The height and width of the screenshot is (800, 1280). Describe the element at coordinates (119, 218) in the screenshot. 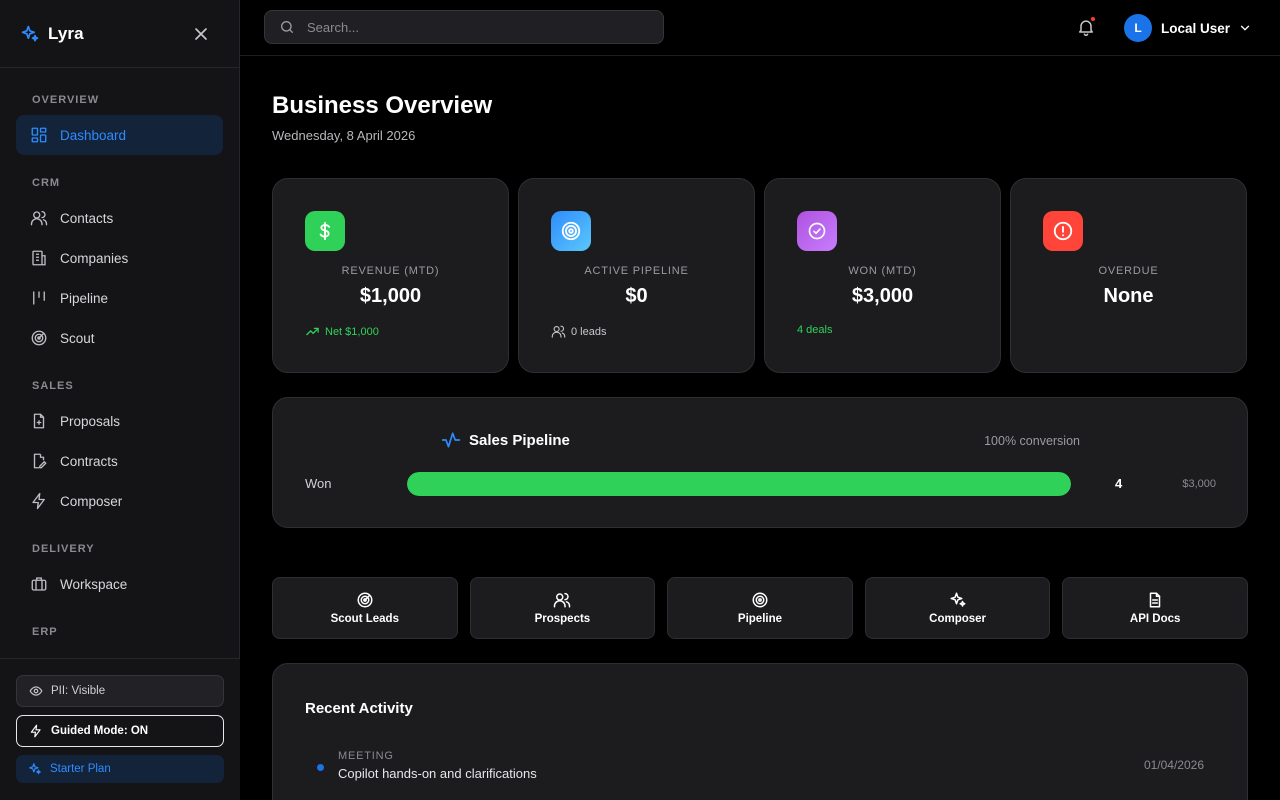

I see `sidebar-item-contacts: Contacts` at that location.